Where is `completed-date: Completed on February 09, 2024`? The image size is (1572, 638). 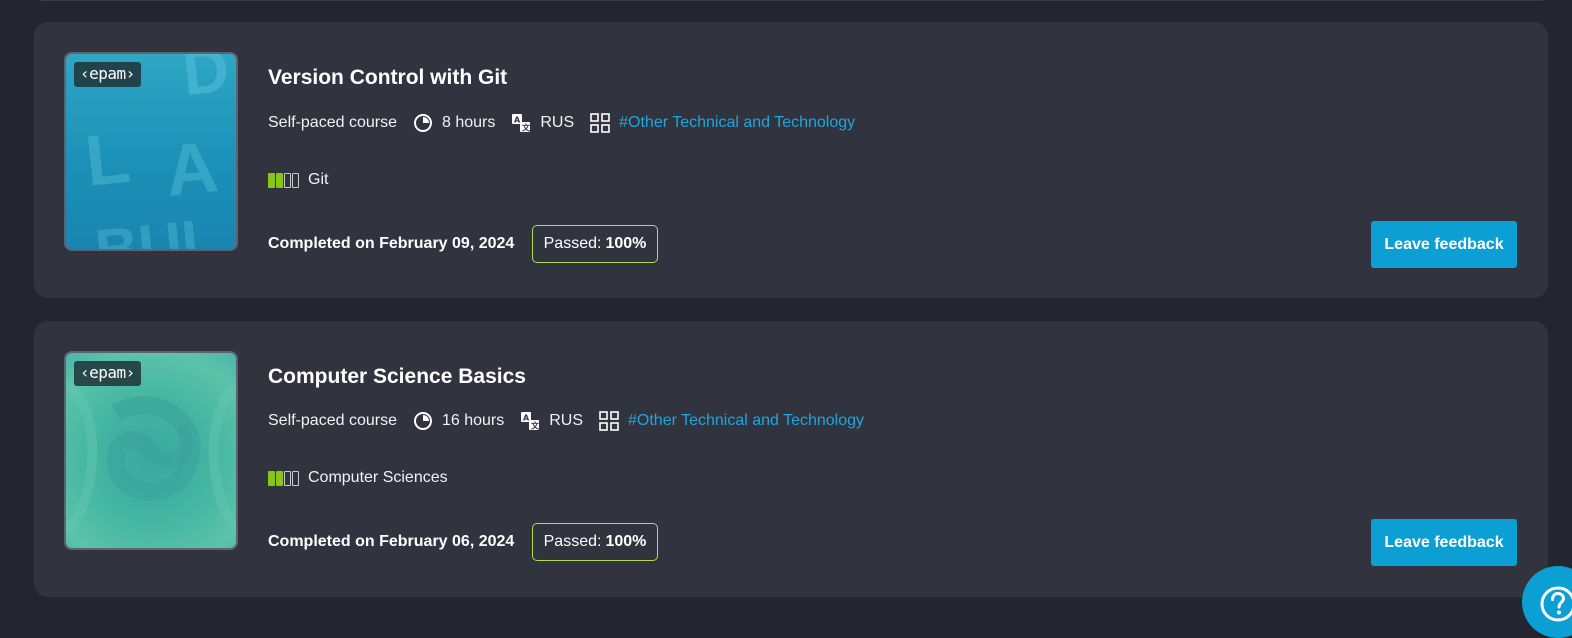 completed-date: Completed on February 09, 2024 is located at coordinates (391, 243).